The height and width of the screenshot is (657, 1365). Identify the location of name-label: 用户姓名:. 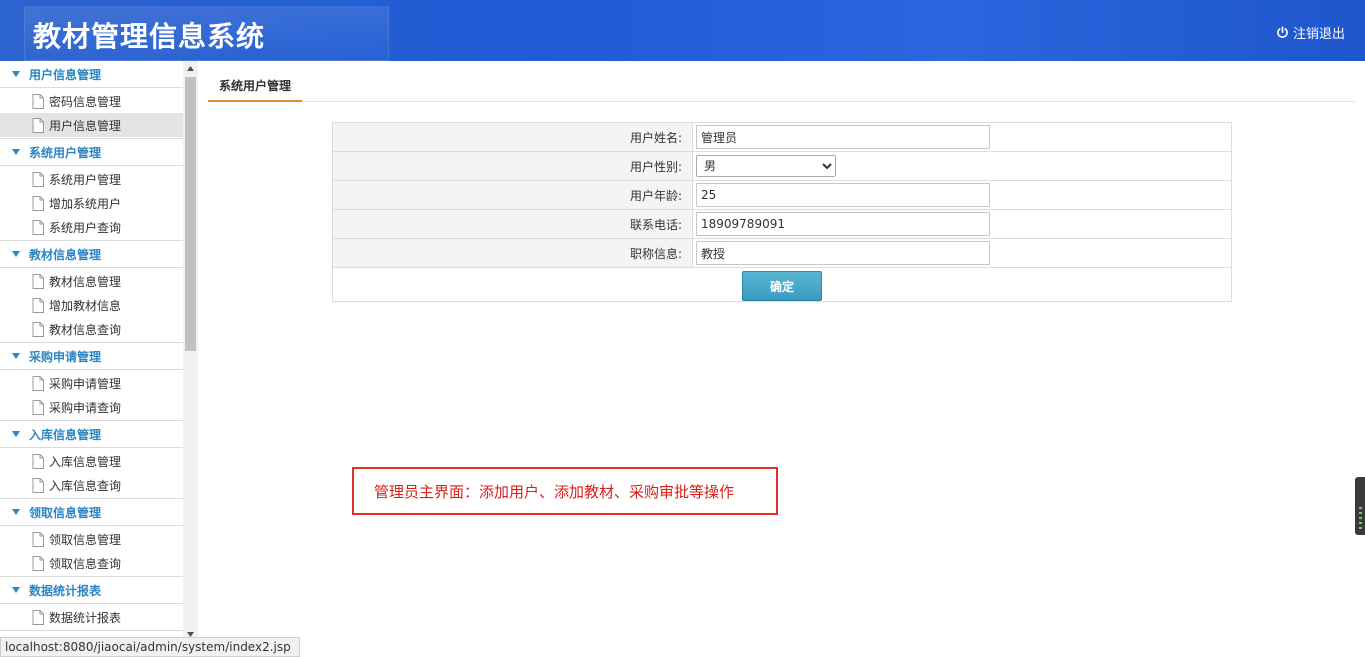
(512, 137).